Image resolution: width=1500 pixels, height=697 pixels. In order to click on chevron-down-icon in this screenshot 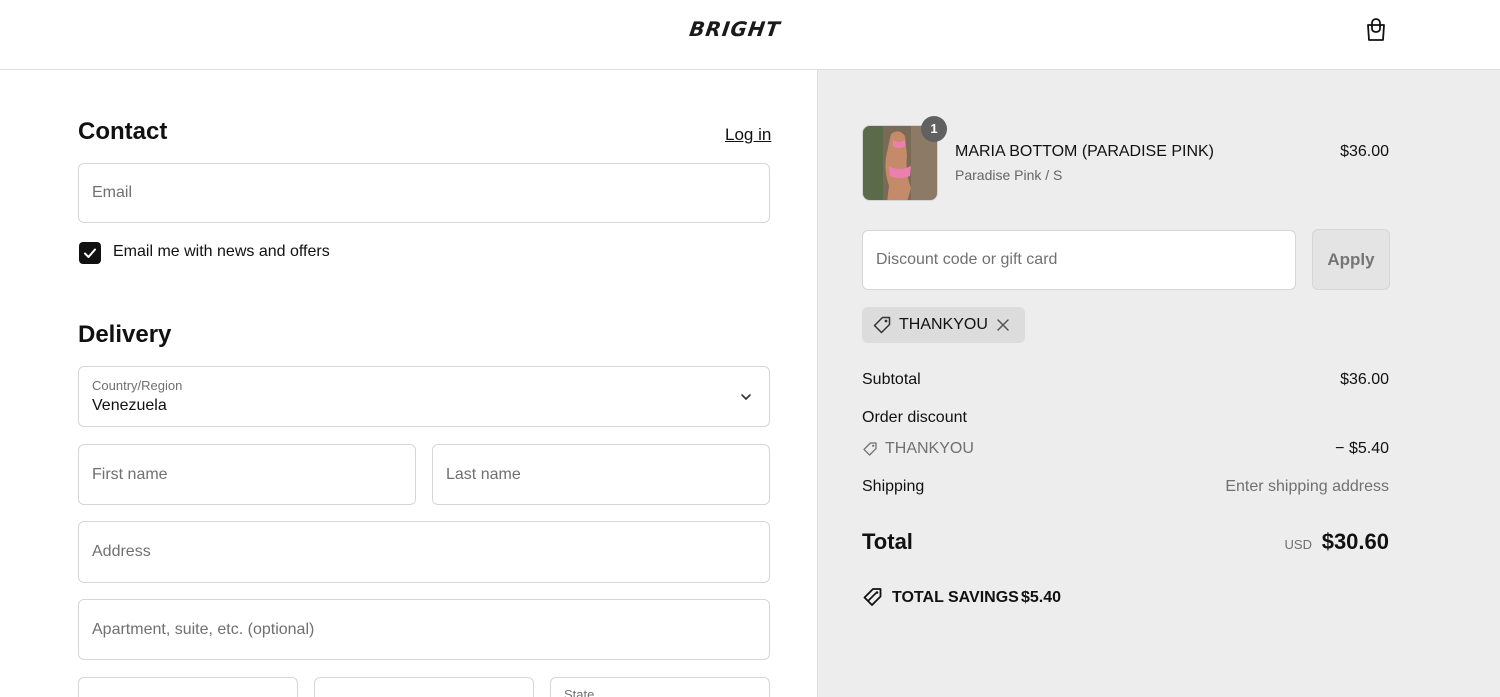, I will do `click(746, 396)`.